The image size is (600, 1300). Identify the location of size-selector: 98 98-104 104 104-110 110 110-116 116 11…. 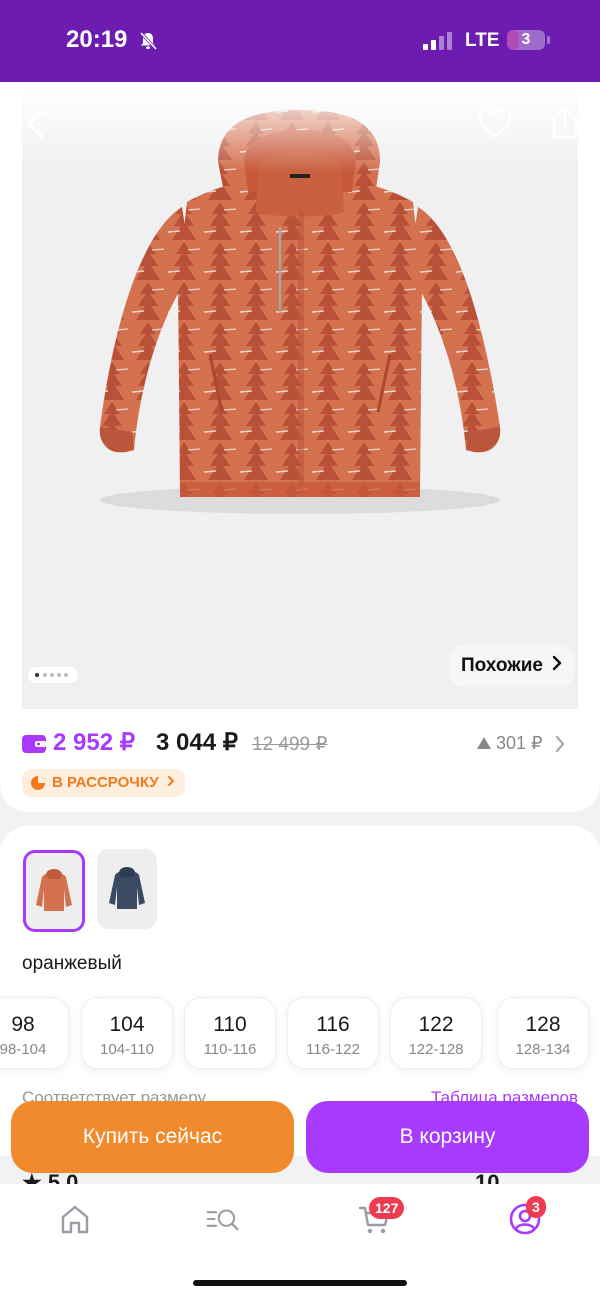
(300, 1034).